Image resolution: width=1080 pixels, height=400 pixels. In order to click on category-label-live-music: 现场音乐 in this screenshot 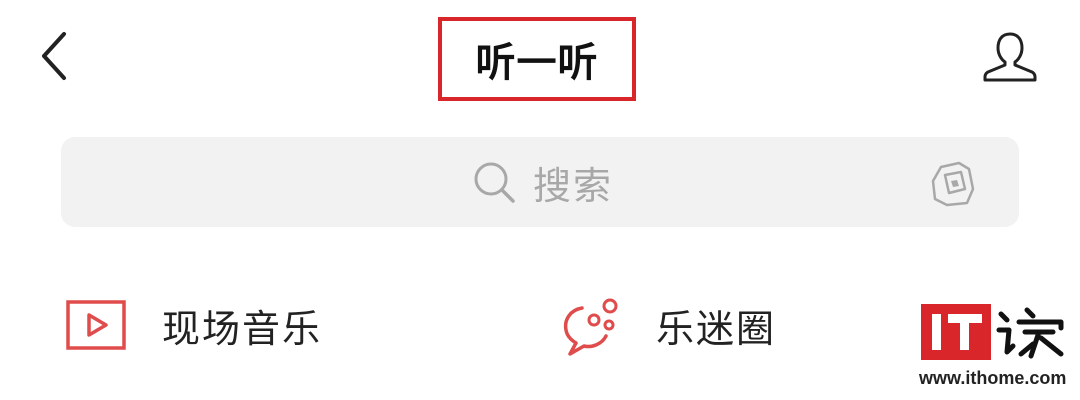, I will do `click(242, 328)`.